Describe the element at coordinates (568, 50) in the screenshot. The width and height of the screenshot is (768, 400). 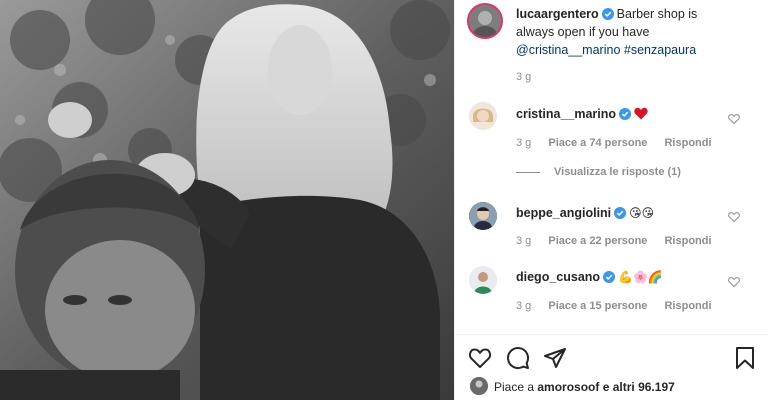
I see `caption-mention-link: @cristina__marino` at that location.